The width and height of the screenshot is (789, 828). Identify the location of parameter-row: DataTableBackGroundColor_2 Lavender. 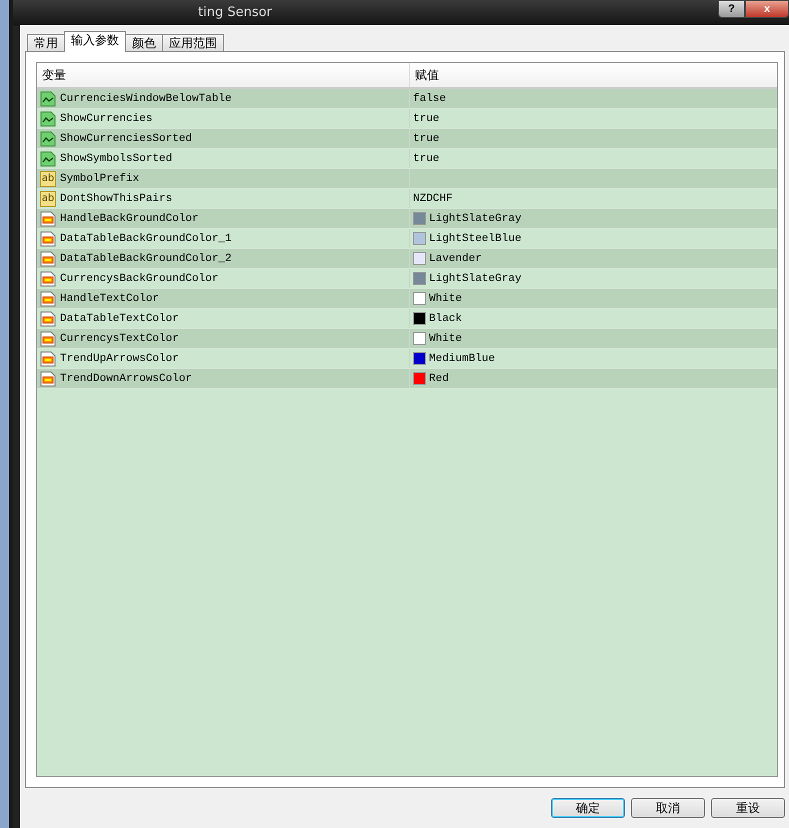
(407, 259).